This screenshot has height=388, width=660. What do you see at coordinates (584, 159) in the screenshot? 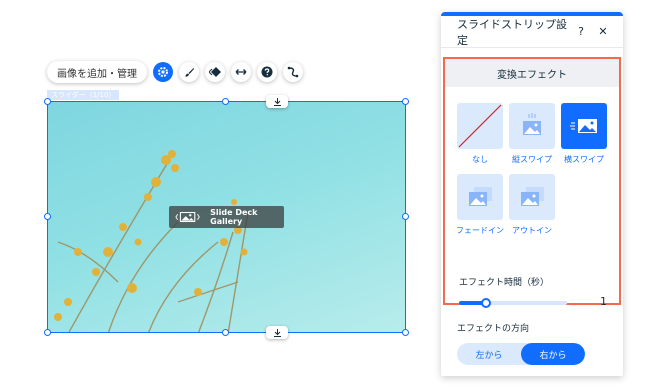
I see `effect-label-horizontal-swipe: 横スワイプ` at bounding box center [584, 159].